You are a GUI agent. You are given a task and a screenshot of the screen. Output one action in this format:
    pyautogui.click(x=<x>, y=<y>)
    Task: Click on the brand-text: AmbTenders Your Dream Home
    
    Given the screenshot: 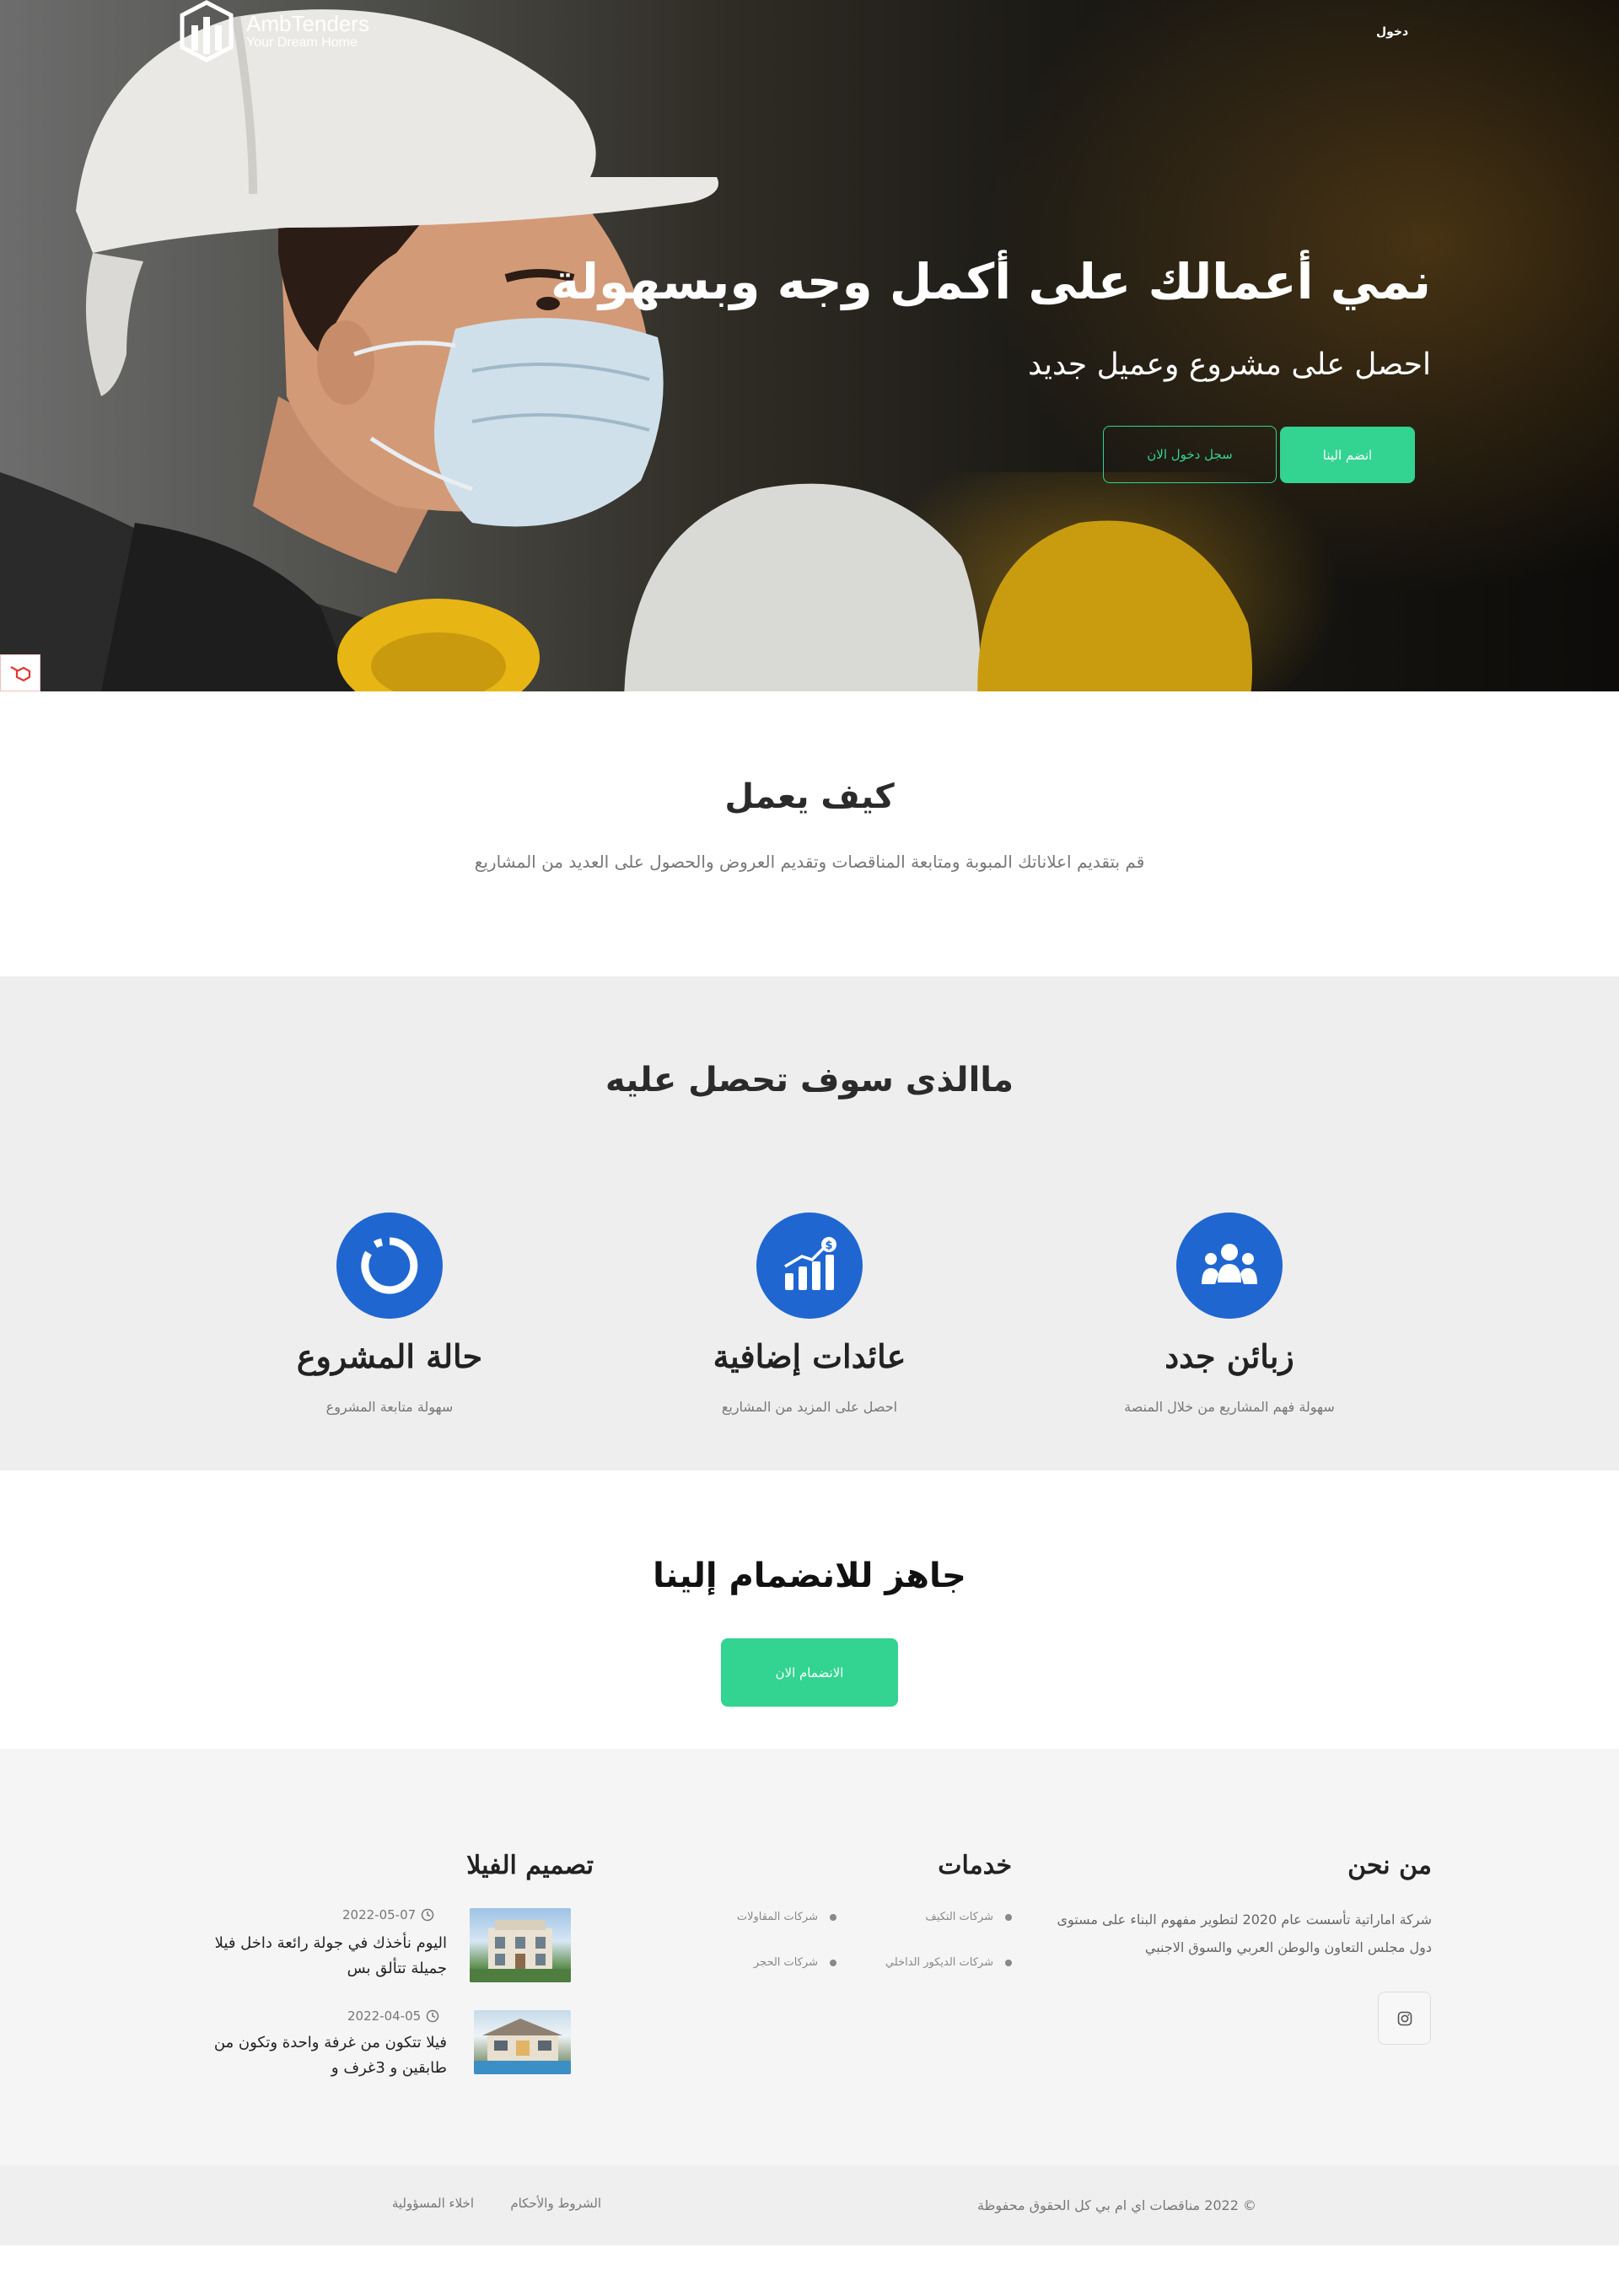 What is the action you would take?
    pyautogui.click(x=308, y=31)
    